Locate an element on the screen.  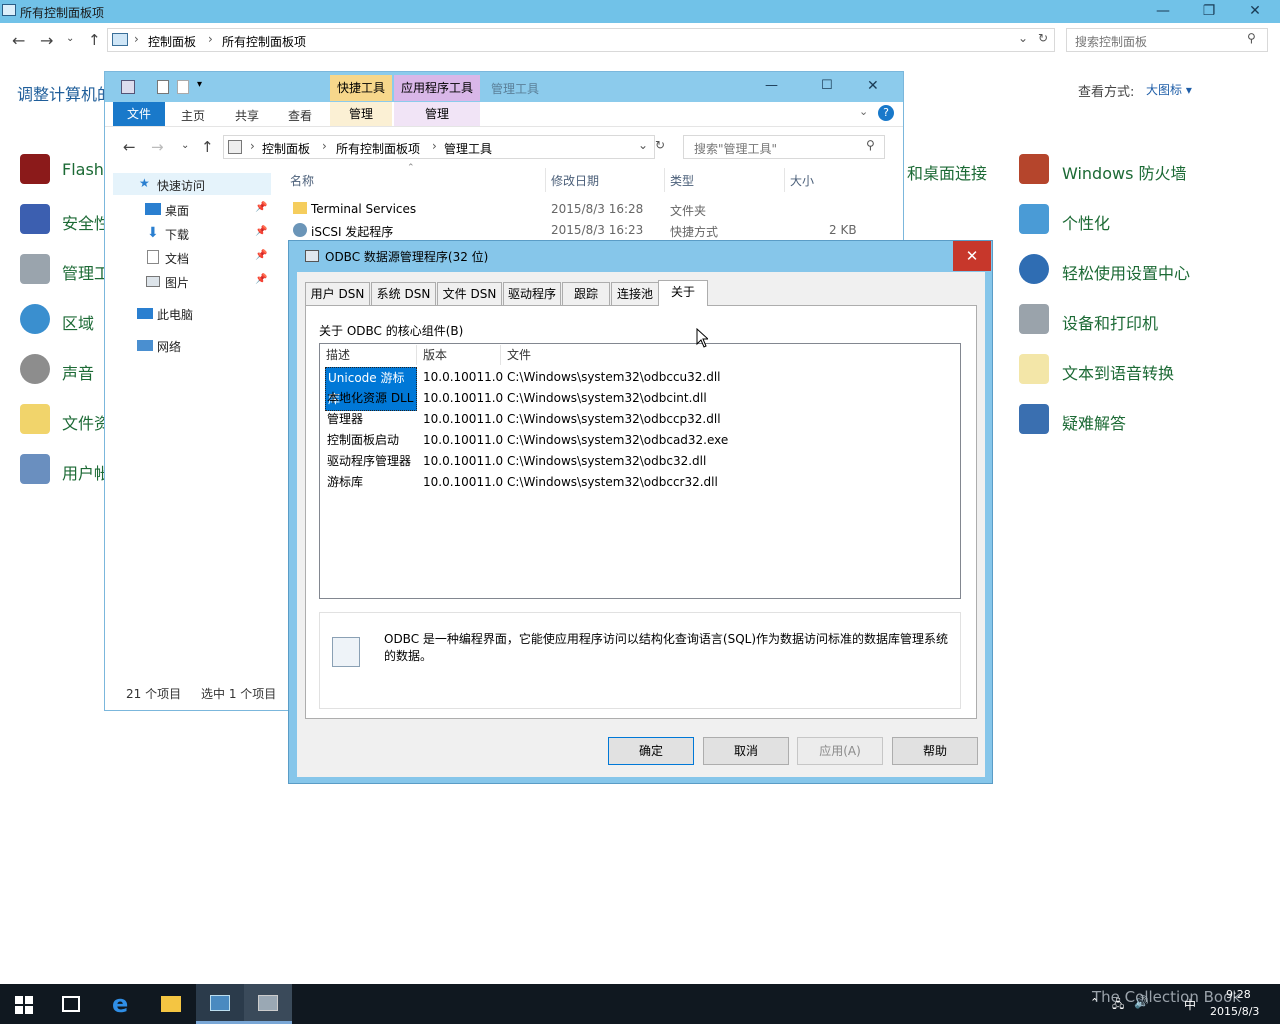
ribbon-tab-share: 共享 is located at coordinates (247, 115).